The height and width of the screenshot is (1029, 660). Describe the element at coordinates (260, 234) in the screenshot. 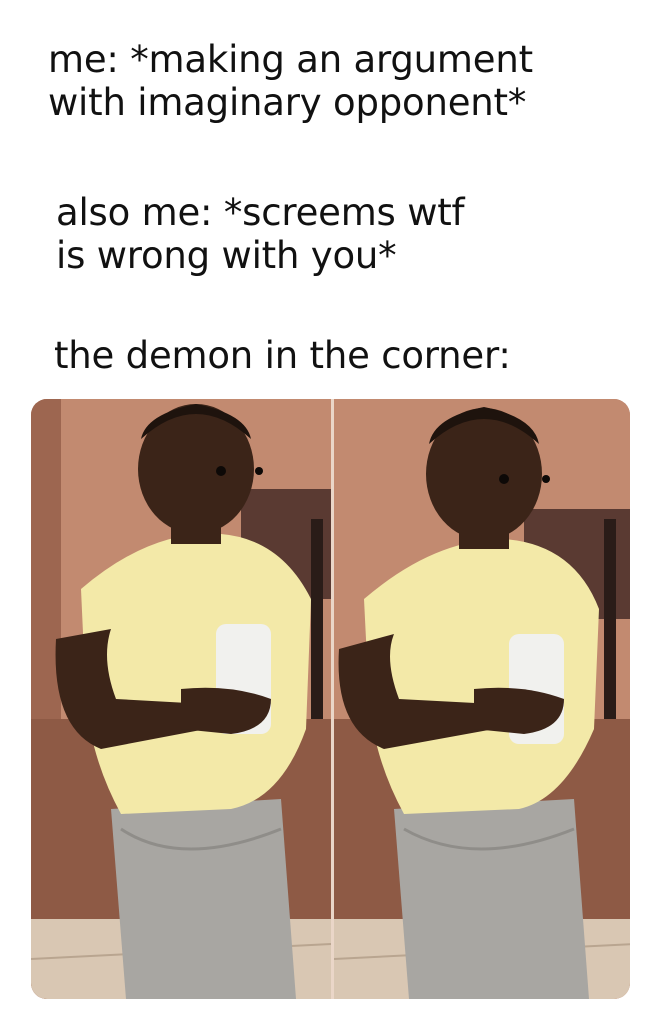

I see `caption-line-2: also me: *screems wtf is wrong with you*` at that location.